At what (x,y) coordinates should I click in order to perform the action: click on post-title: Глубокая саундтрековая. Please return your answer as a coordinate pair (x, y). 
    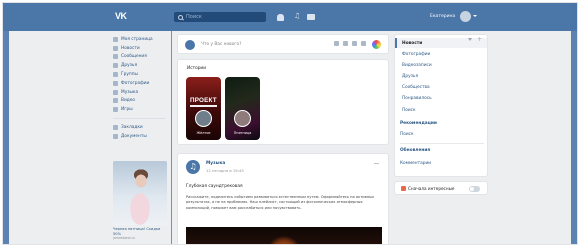
    Looking at the image, I should click on (214, 186).